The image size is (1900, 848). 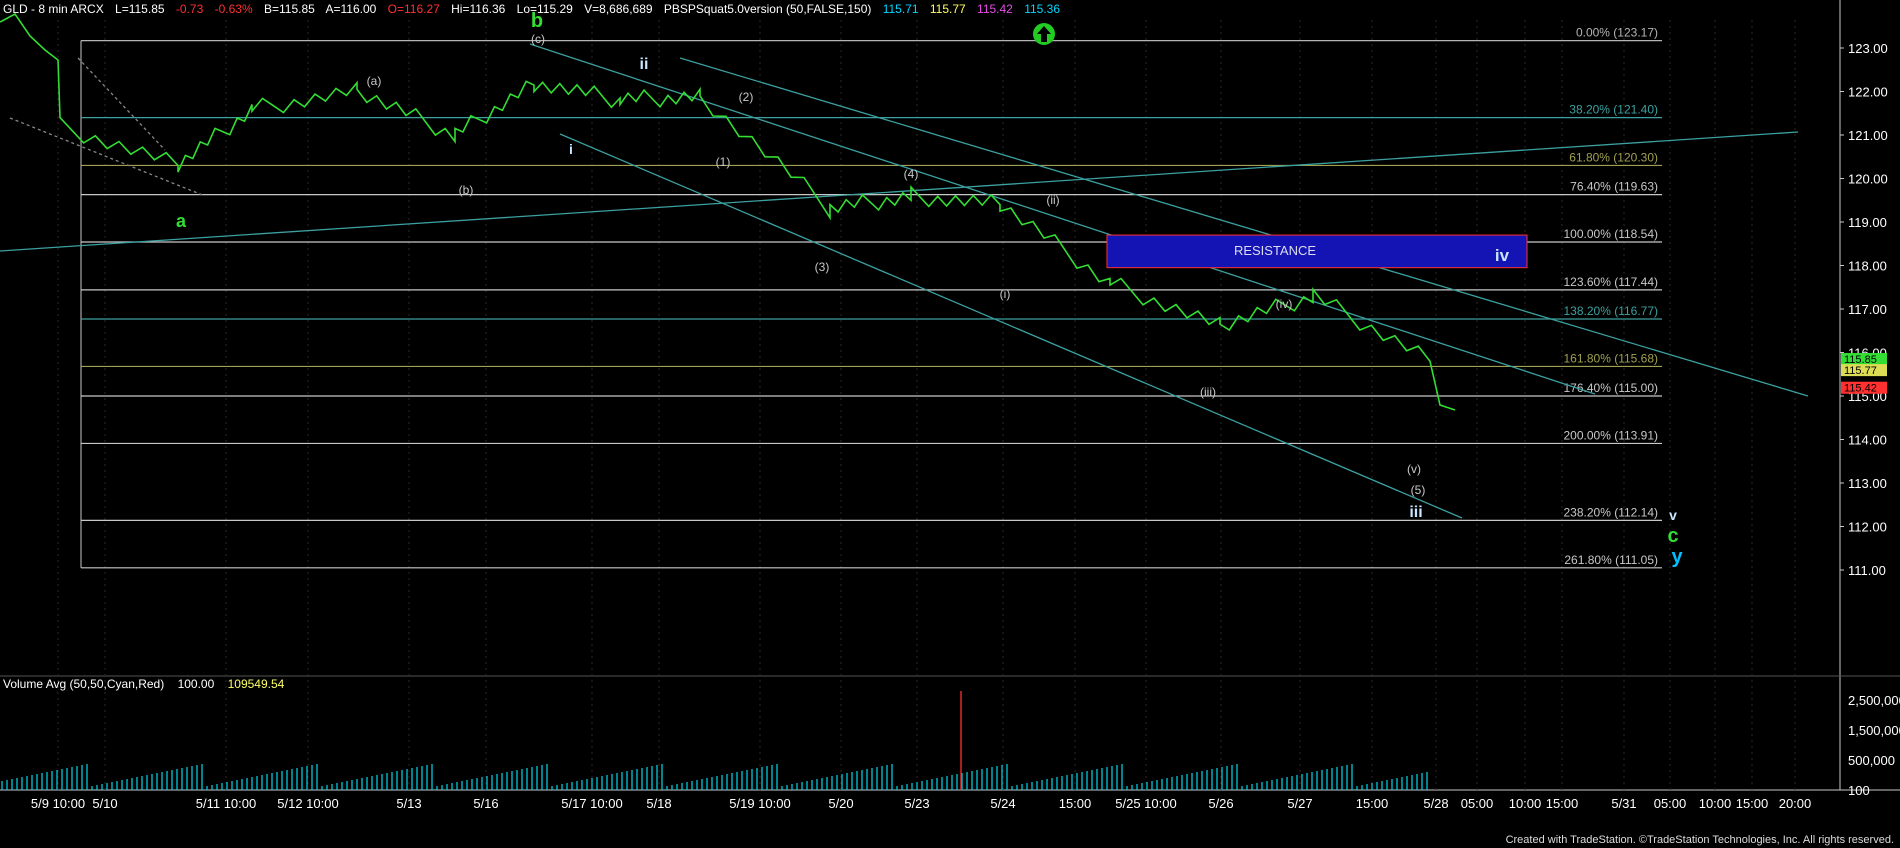 I want to click on volume-y-tick-label: 100, so click(x=1859, y=790).